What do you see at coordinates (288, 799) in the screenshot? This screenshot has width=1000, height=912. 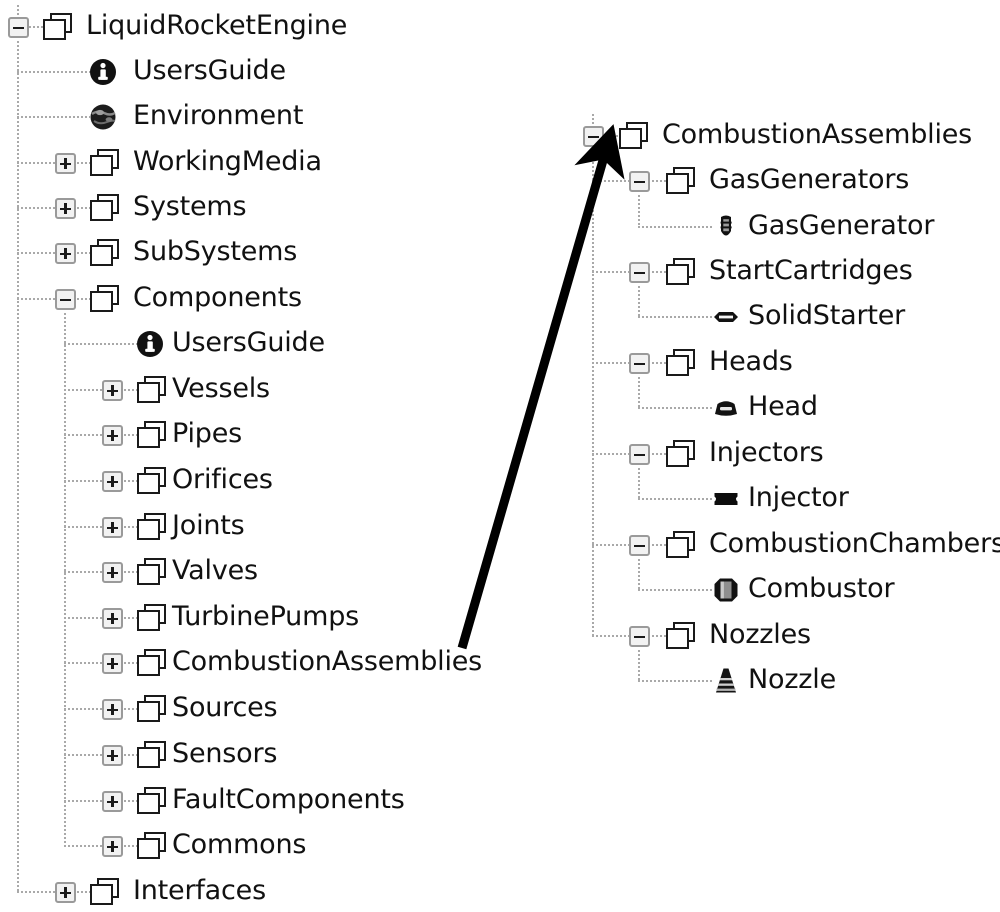 I see `tree-node-label: FaultComponents` at bounding box center [288, 799].